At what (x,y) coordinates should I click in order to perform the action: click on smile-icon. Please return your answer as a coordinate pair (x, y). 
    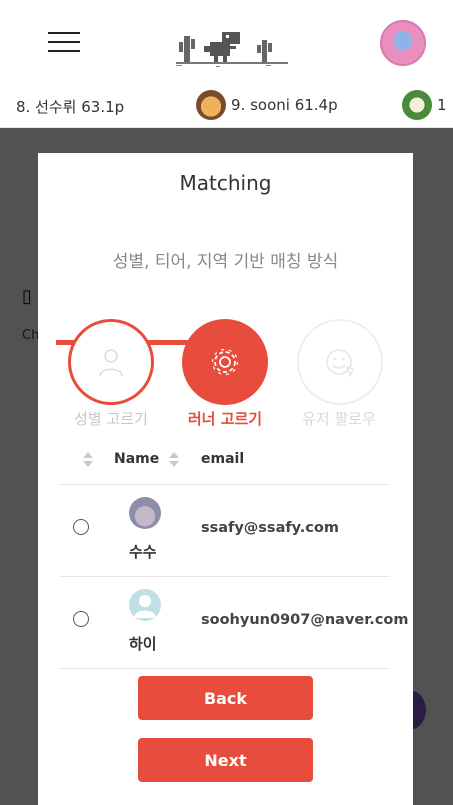
    Looking at the image, I should click on (340, 363).